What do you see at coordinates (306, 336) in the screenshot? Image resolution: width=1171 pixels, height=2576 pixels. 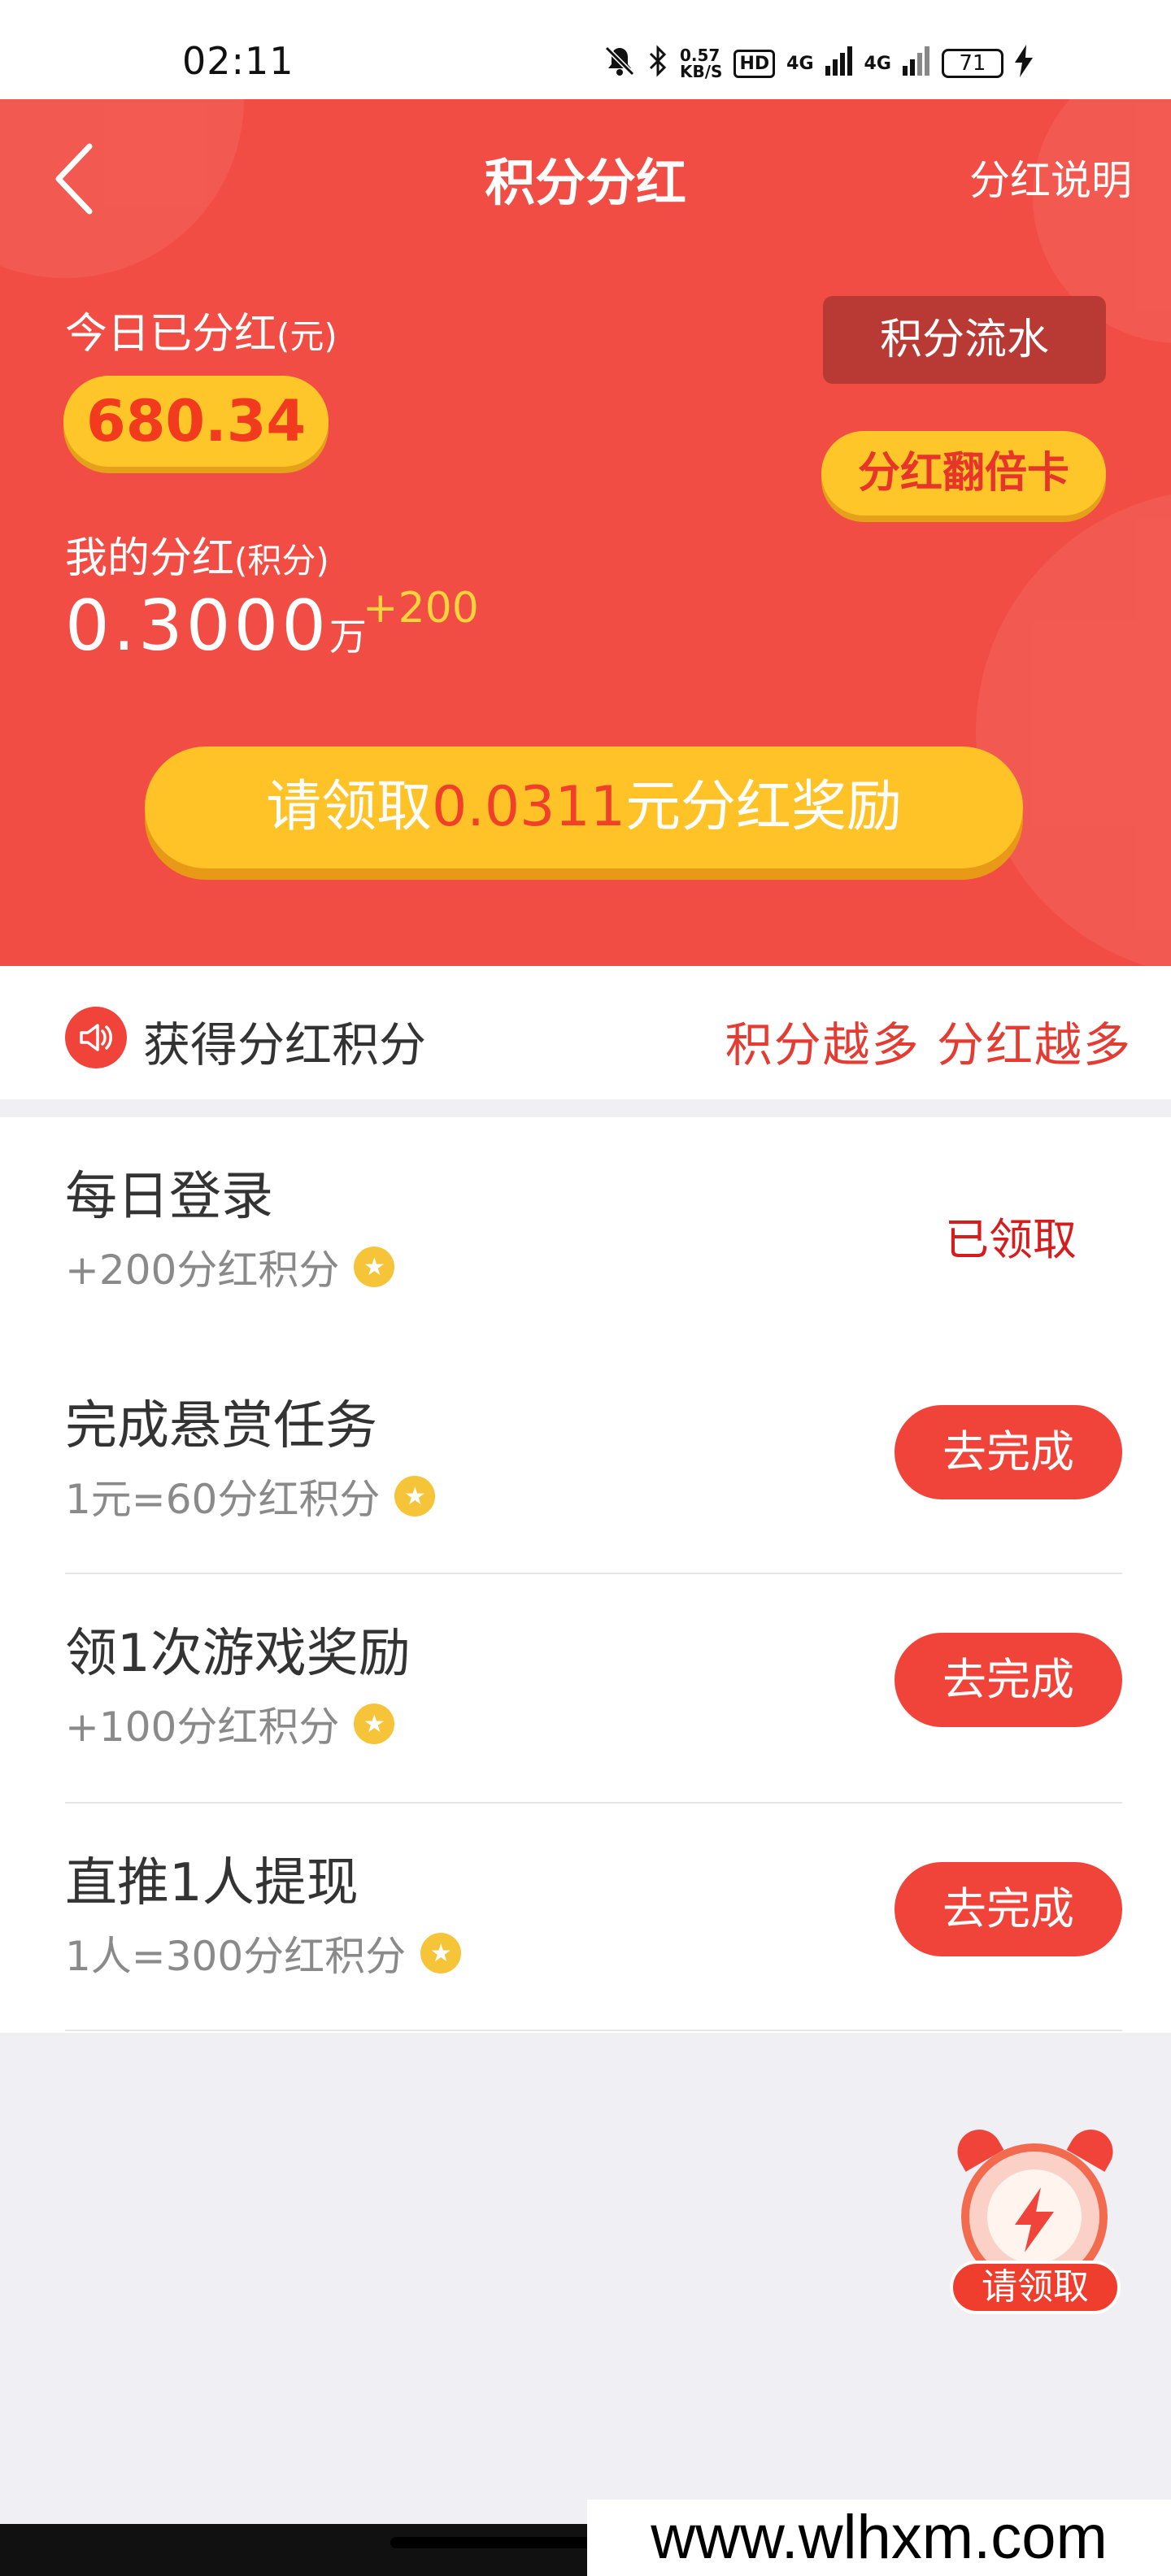 I see `today-dividend-unit: (元)` at bounding box center [306, 336].